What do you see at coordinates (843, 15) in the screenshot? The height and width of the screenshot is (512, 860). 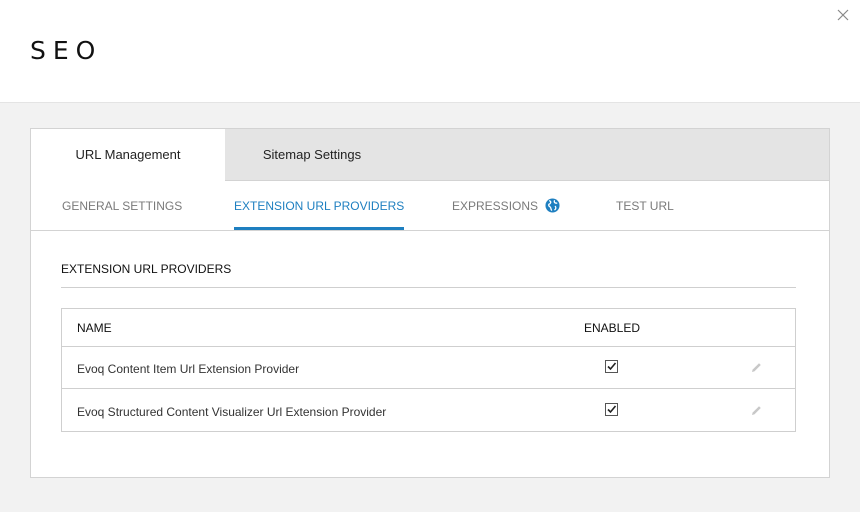 I see `close-icon` at bounding box center [843, 15].